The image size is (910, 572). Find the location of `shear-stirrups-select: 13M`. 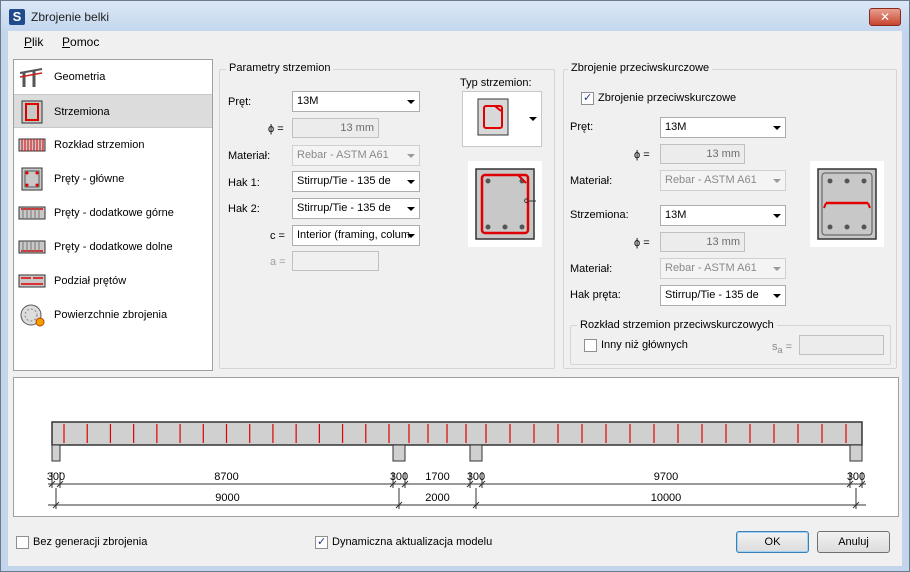

shear-stirrups-select: 13M is located at coordinates (723, 215).